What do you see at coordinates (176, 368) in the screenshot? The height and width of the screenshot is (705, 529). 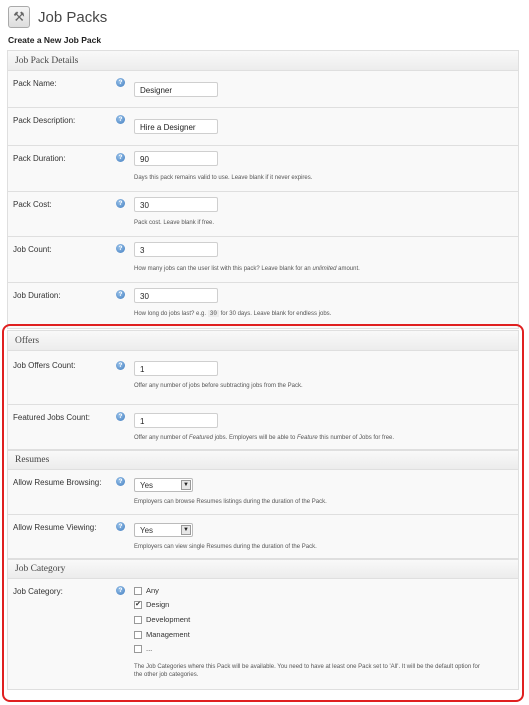 I see `job-offers-count-input: 1` at bounding box center [176, 368].